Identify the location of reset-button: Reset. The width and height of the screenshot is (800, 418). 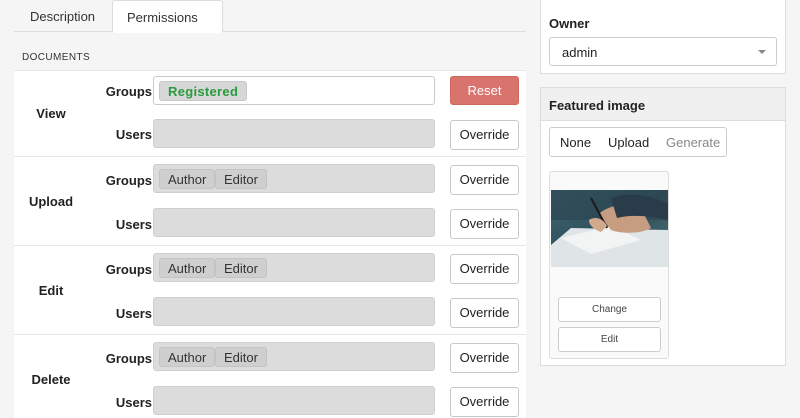
(484, 90).